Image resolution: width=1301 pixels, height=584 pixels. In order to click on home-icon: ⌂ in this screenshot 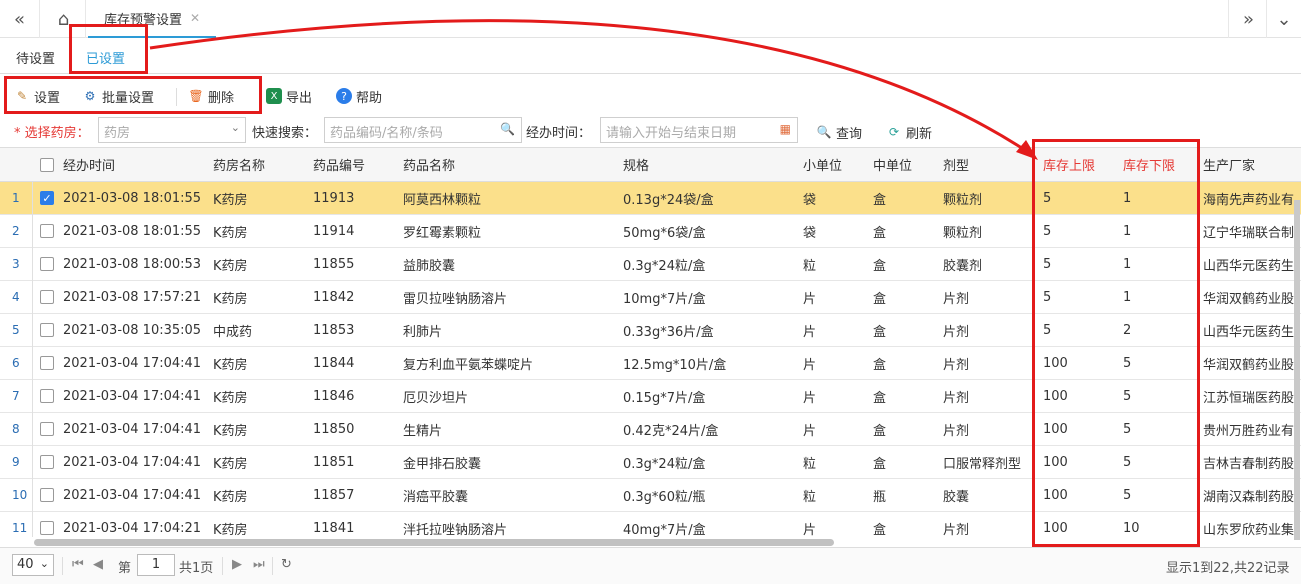, I will do `click(64, 19)`.